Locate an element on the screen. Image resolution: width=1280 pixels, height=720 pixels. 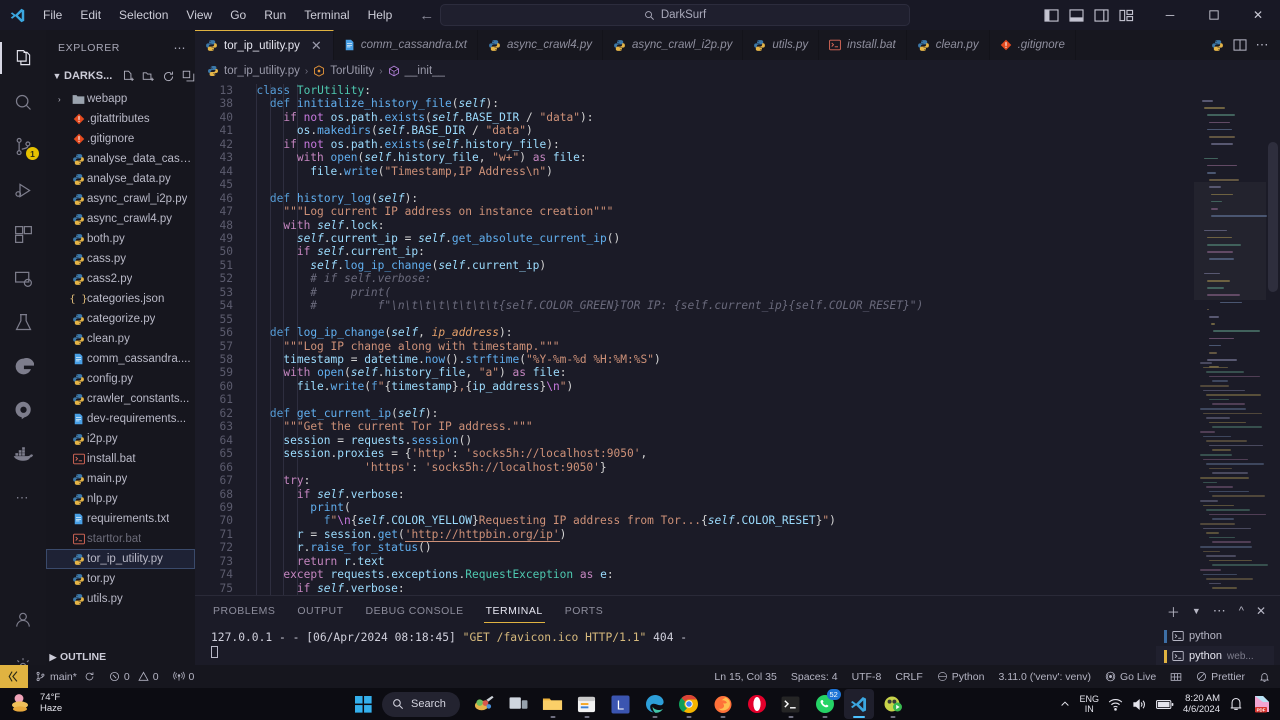
status-language-mode: Python is located at coordinates (961, 676).